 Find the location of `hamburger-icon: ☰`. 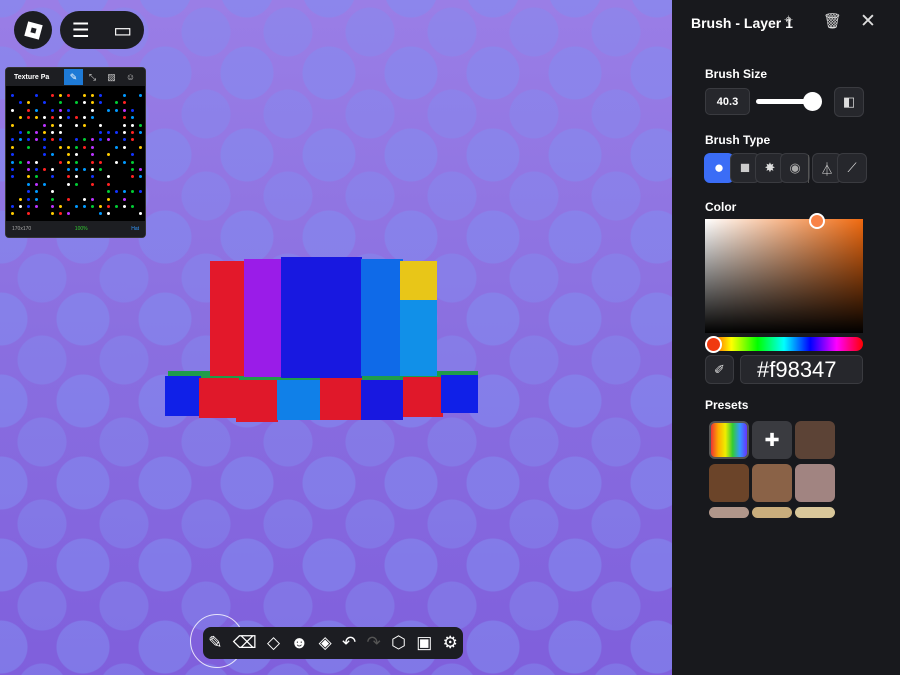

hamburger-icon: ☰ is located at coordinates (81, 30).